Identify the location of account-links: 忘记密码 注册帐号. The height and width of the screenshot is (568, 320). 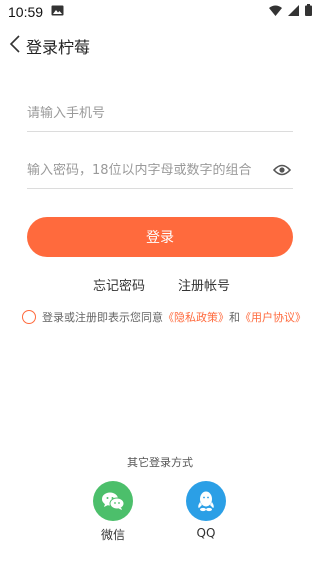
(160, 285).